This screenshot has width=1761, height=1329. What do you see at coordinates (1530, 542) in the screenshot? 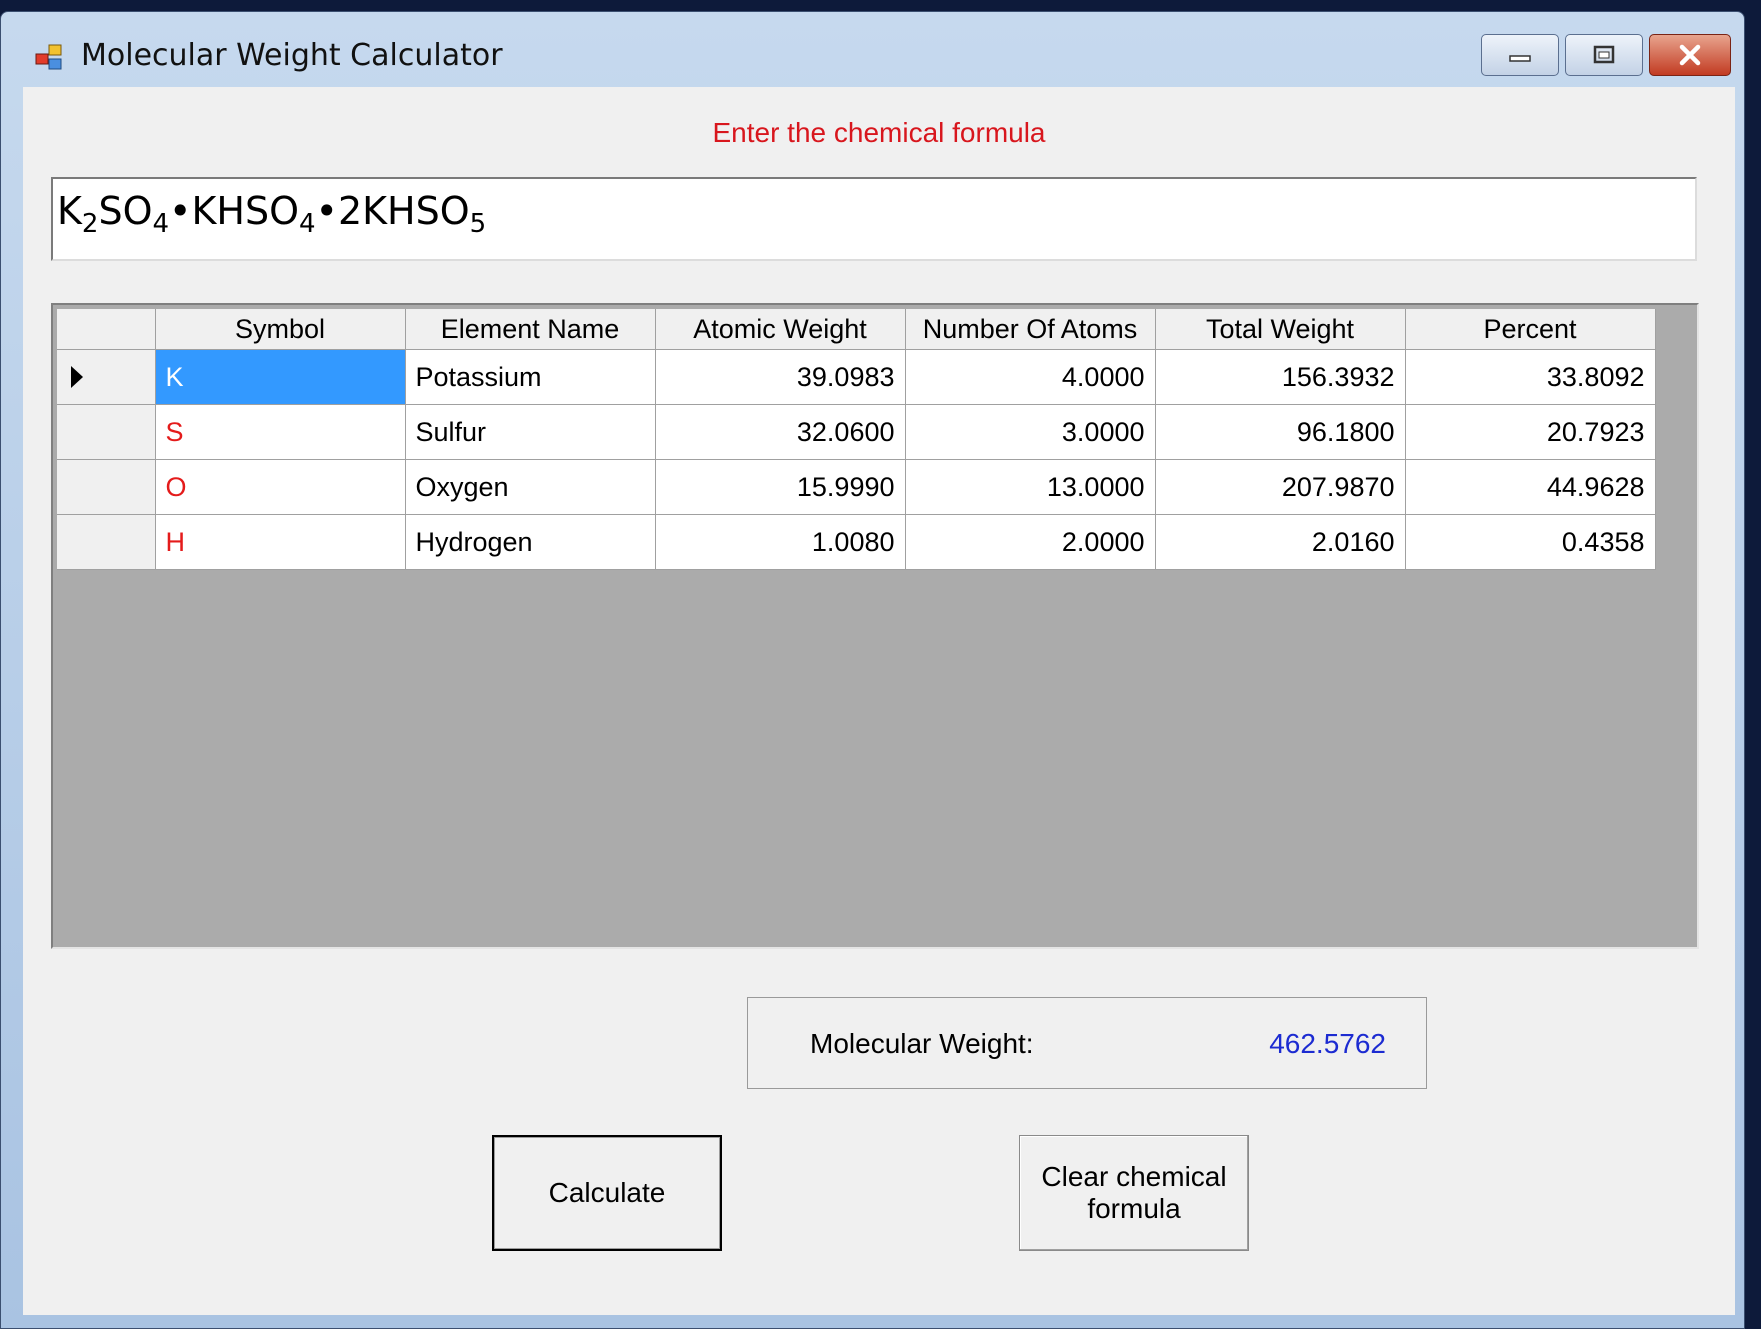
I see `percent-cell: 0.4358` at bounding box center [1530, 542].